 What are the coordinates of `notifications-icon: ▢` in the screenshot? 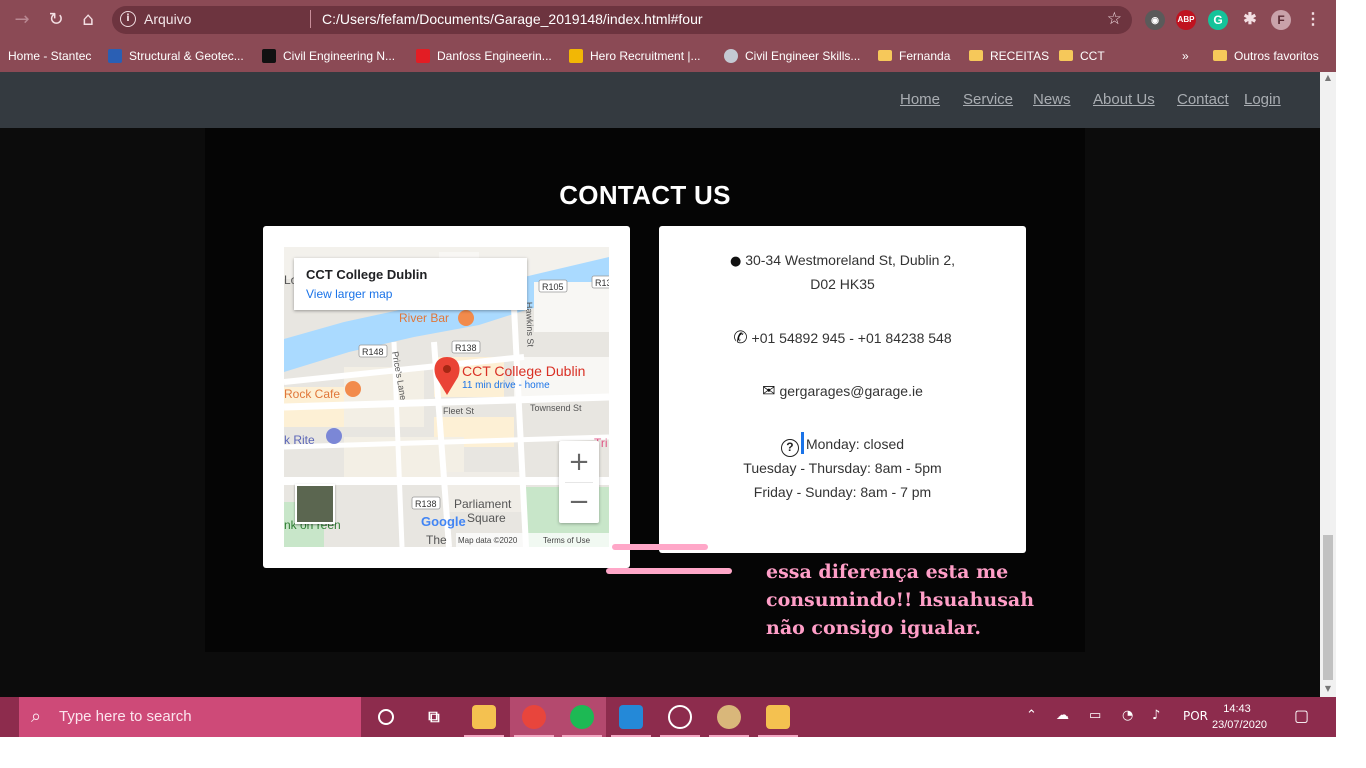 It's located at (1301, 715).